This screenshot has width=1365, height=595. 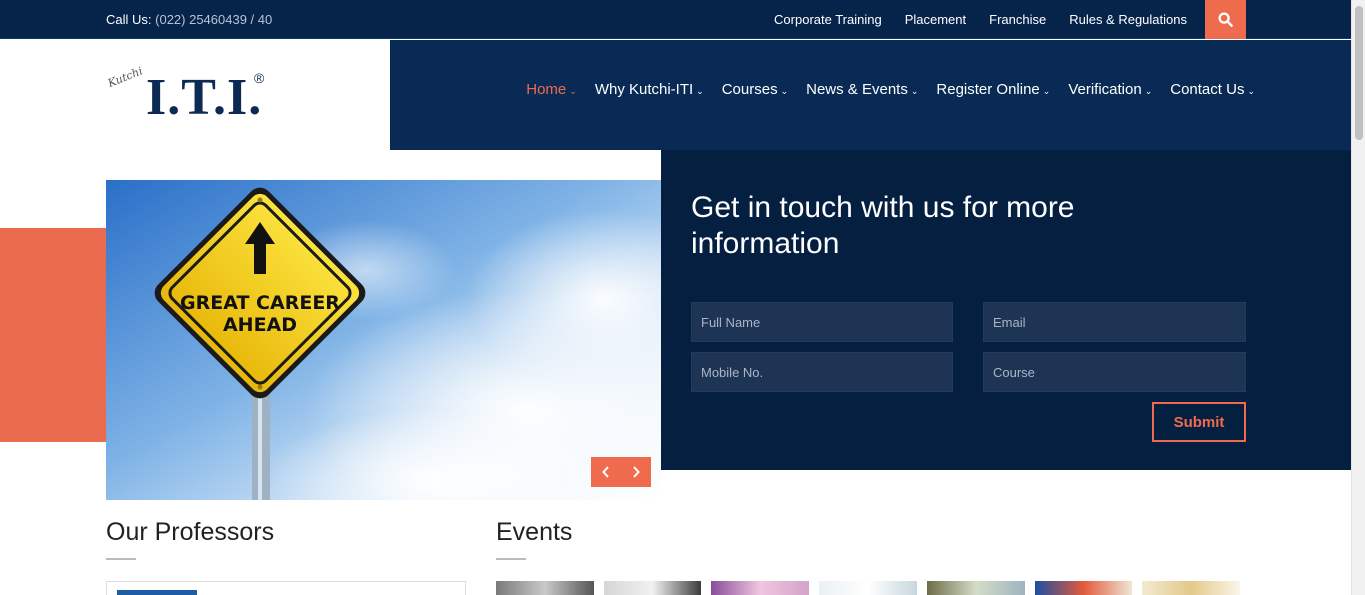 I want to click on call-number: (022) 25460439 / 40, so click(x=213, y=19).